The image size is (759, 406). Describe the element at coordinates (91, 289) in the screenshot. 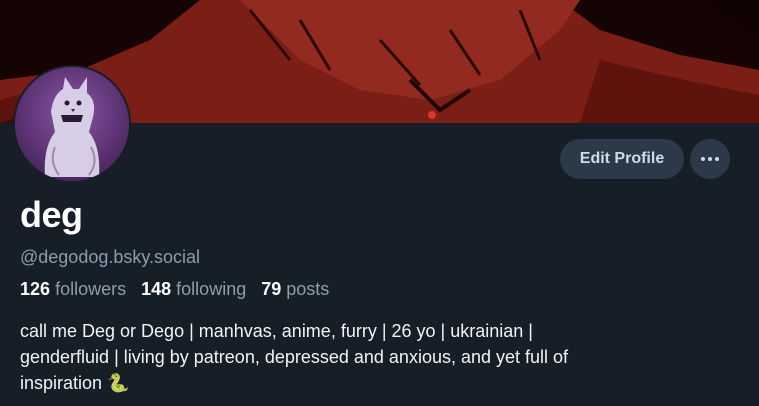

I see `followers-label: followers` at that location.